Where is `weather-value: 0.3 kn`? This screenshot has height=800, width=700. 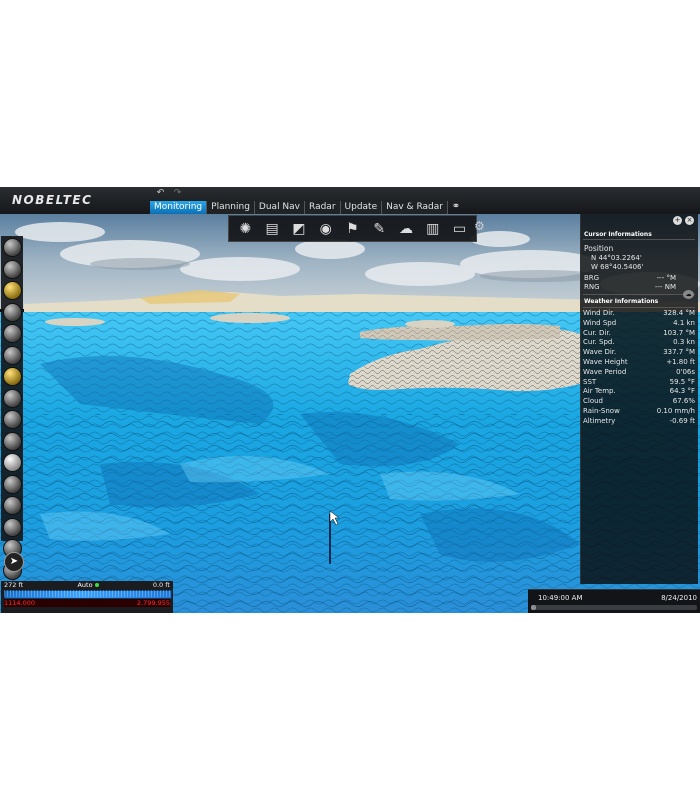
weather-value: 0.3 kn is located at coordinates (684, 342).